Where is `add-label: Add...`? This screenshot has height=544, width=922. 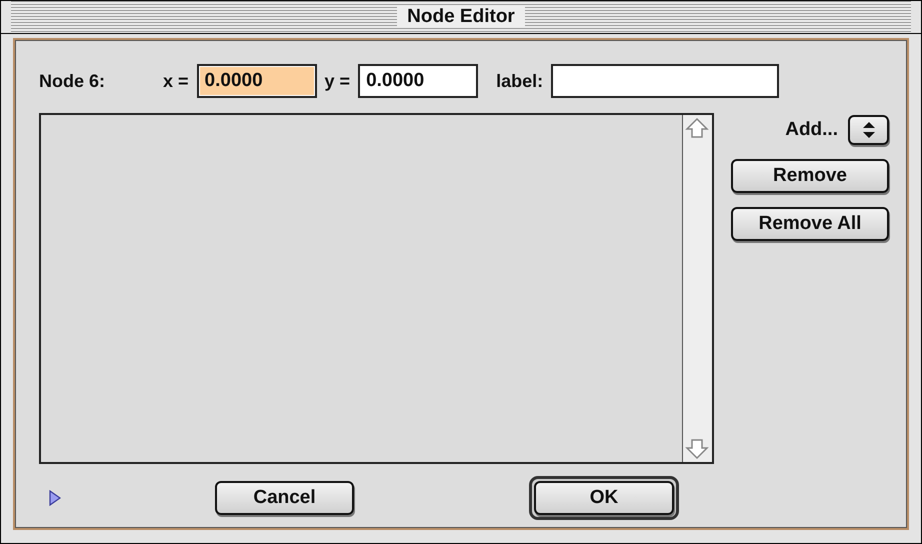 add-label: Add... is located at coordinates (811, 130).